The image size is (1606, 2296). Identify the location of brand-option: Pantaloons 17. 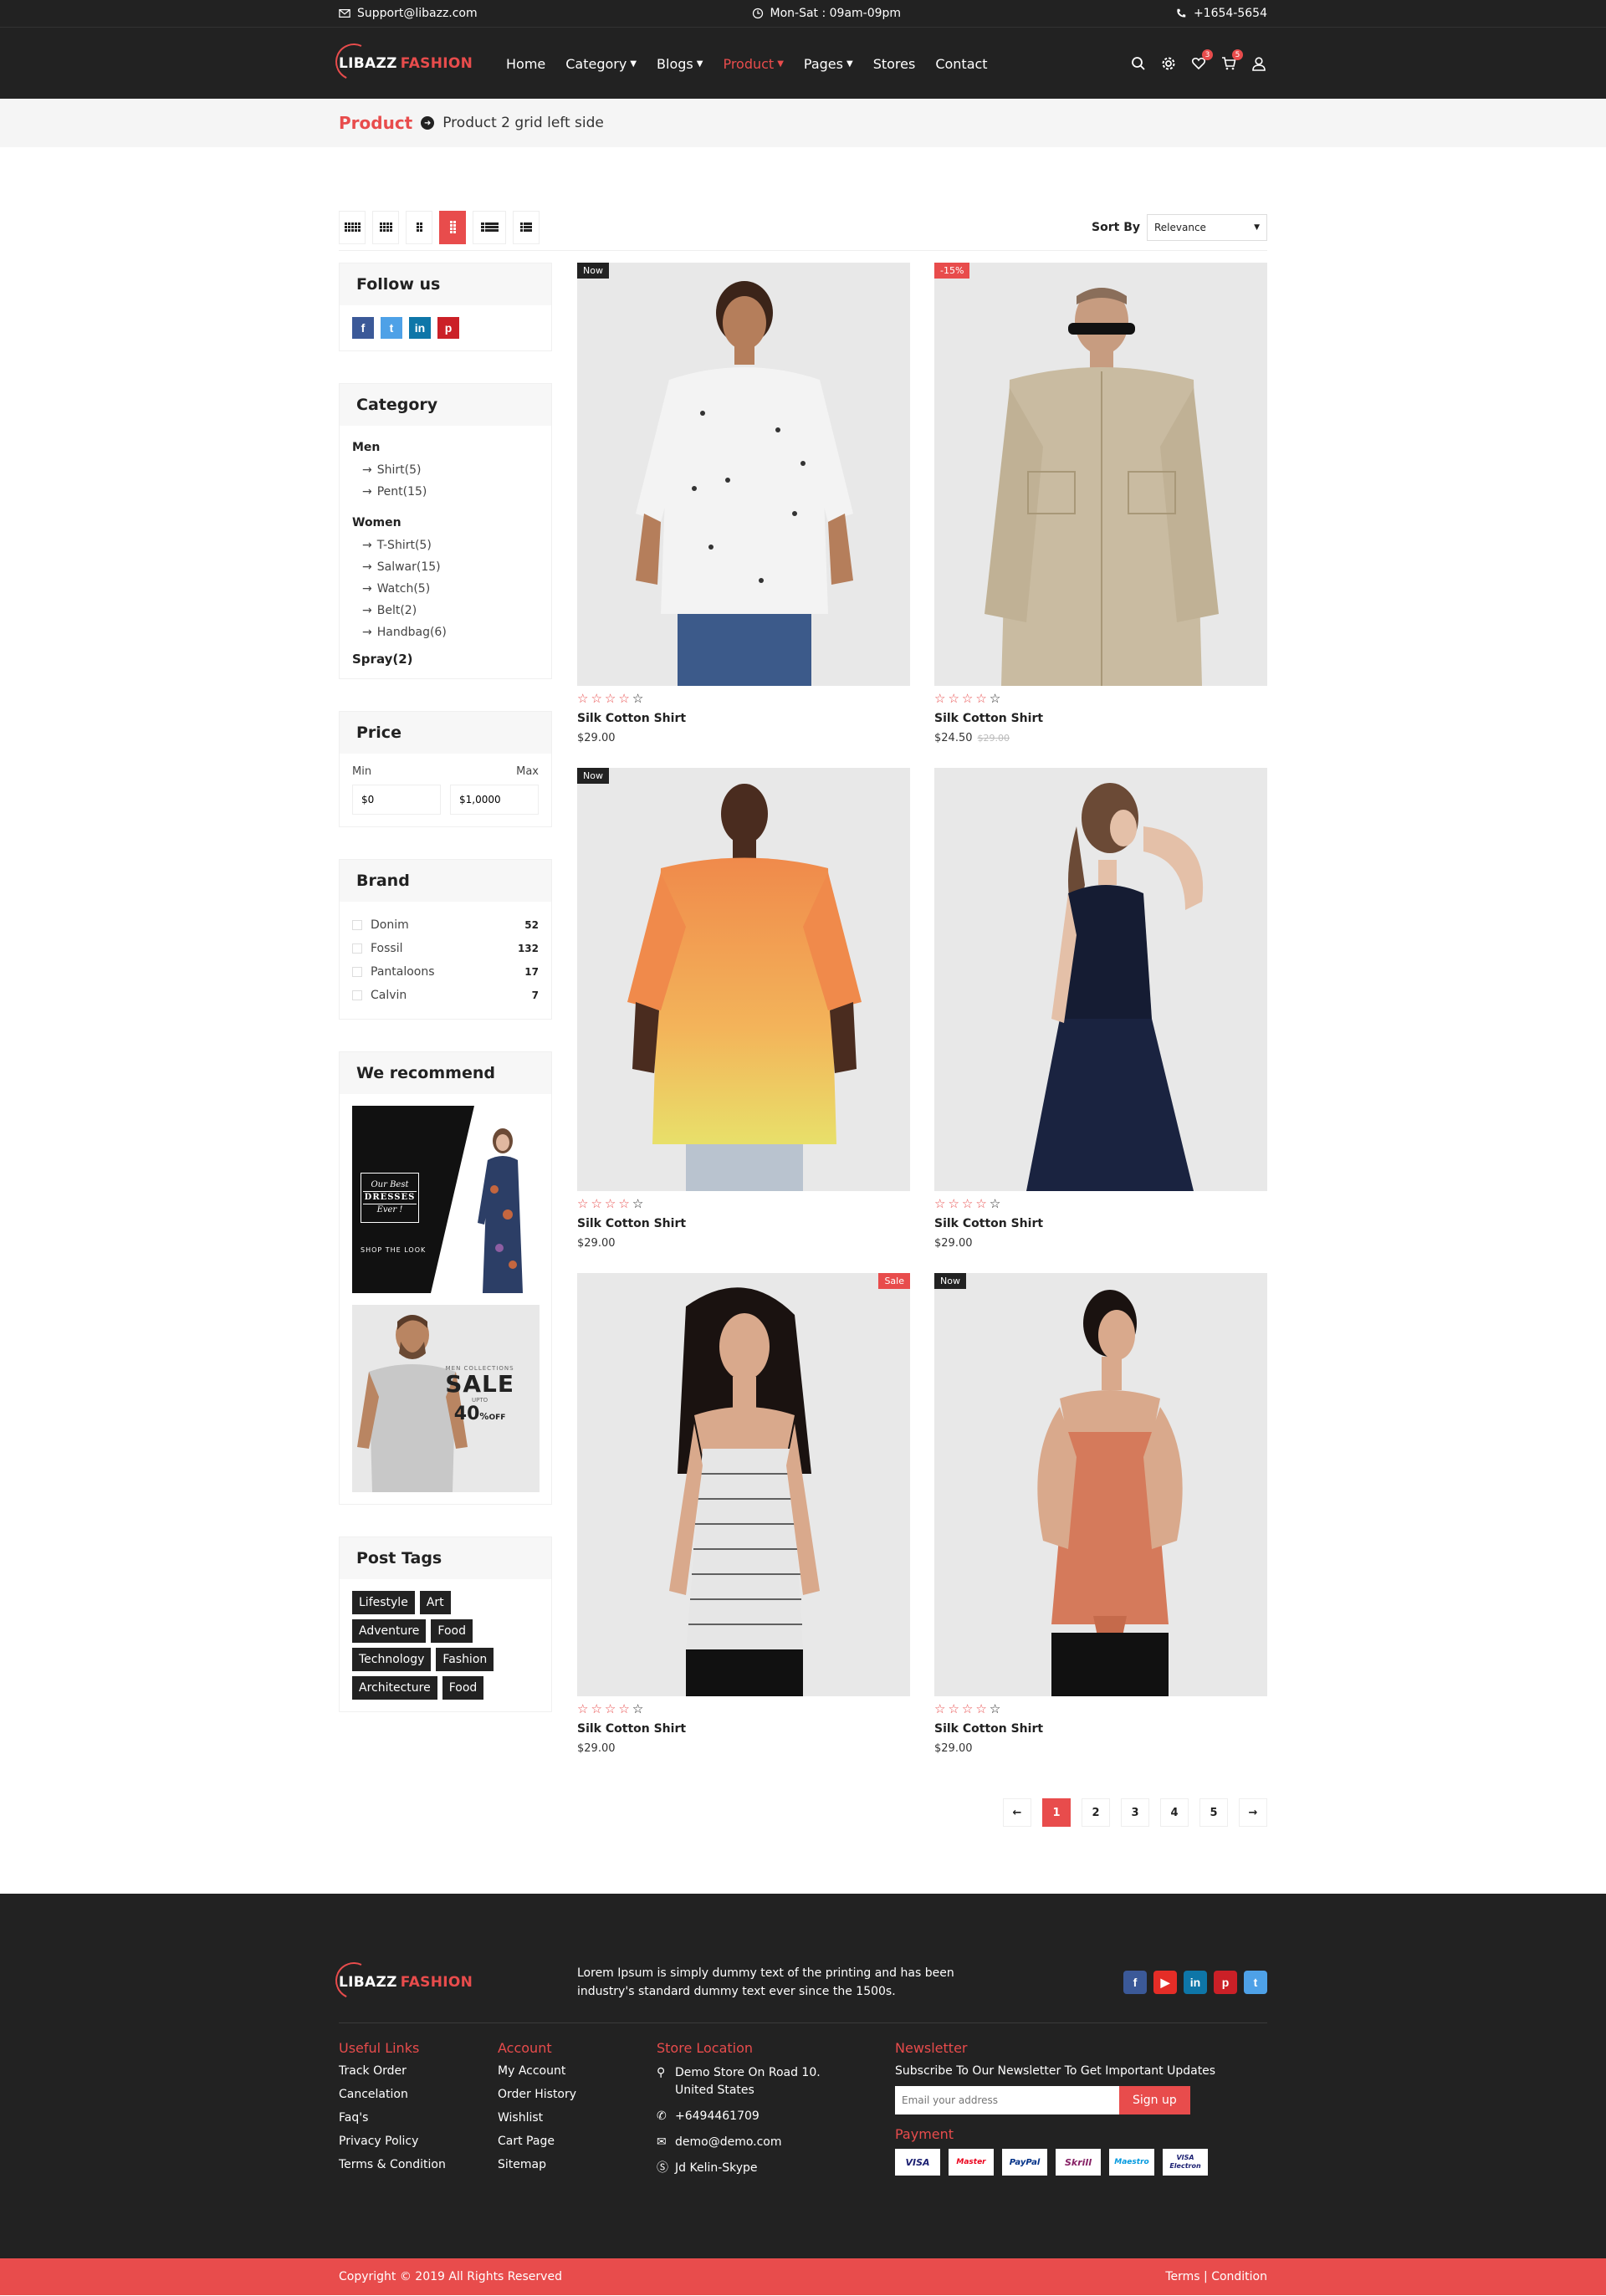
(445, 972).